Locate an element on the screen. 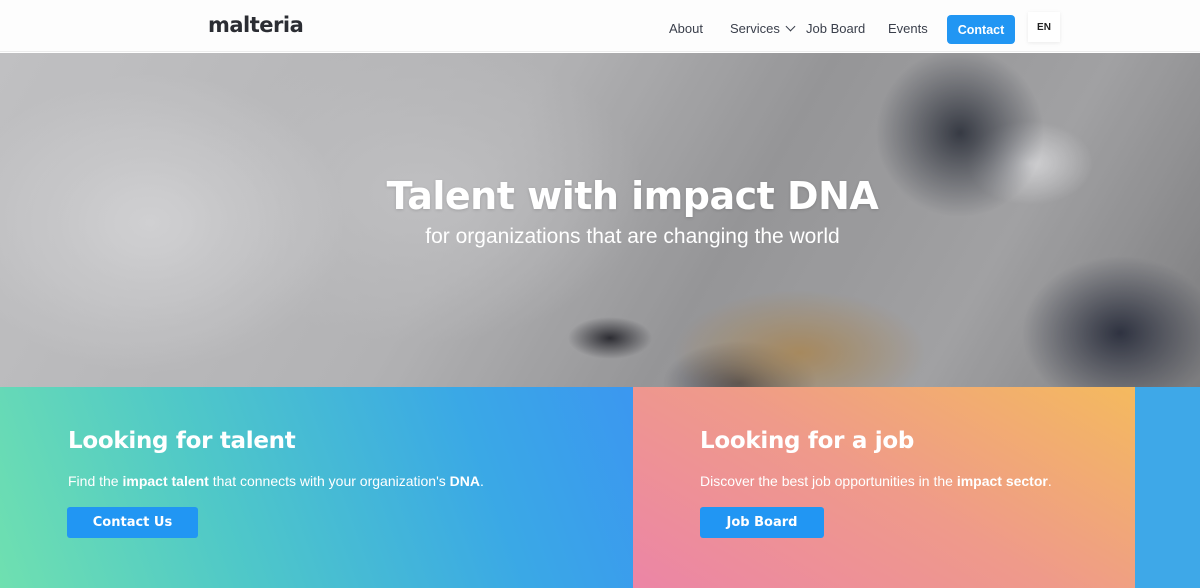  job-text-2: . is located at coordinates (1049, 481).